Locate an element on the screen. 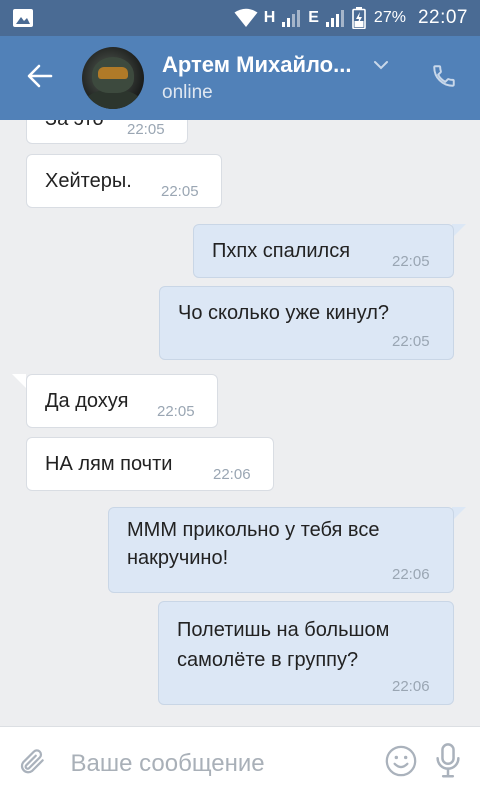  microphone-icon is located at coordinates (448, 763).